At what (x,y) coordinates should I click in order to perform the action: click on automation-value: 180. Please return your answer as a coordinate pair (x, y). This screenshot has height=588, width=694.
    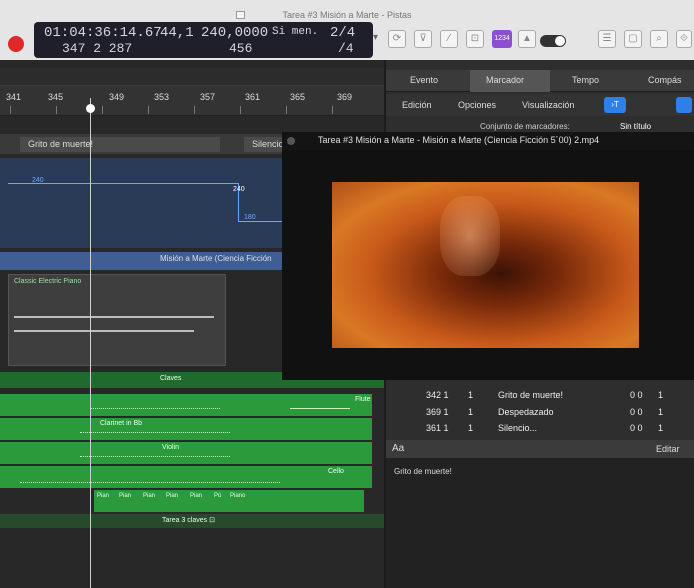
    Looking at the image, I should click on (250, 217).